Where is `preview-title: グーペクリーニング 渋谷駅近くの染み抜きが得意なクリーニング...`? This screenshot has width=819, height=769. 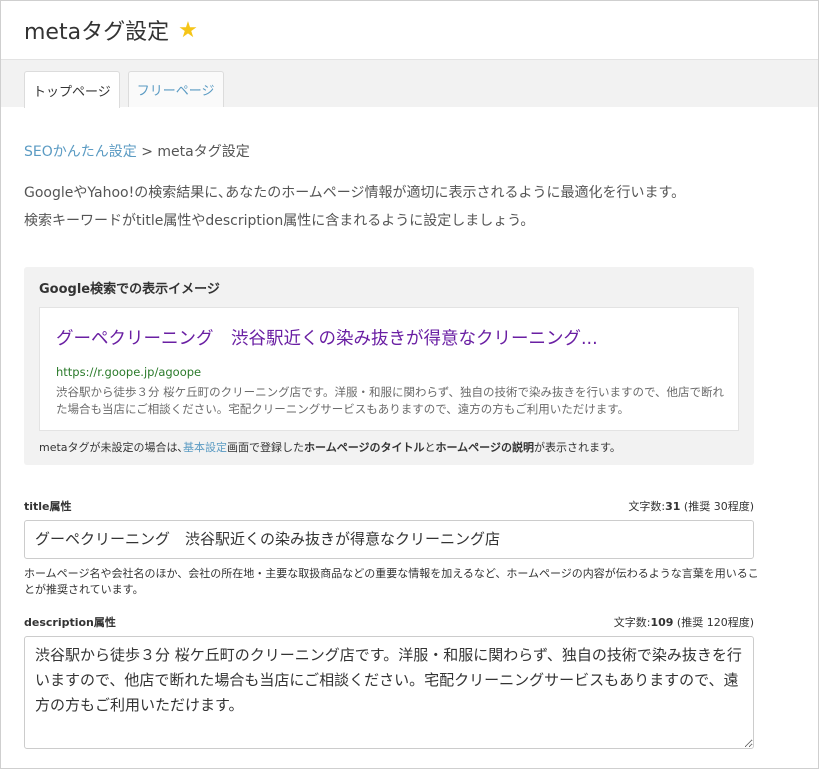 preview-title: グーペクリーニング 渋谷駅近くの染み抜きが得意なクリーニング... is located at coordinates (327, 339).